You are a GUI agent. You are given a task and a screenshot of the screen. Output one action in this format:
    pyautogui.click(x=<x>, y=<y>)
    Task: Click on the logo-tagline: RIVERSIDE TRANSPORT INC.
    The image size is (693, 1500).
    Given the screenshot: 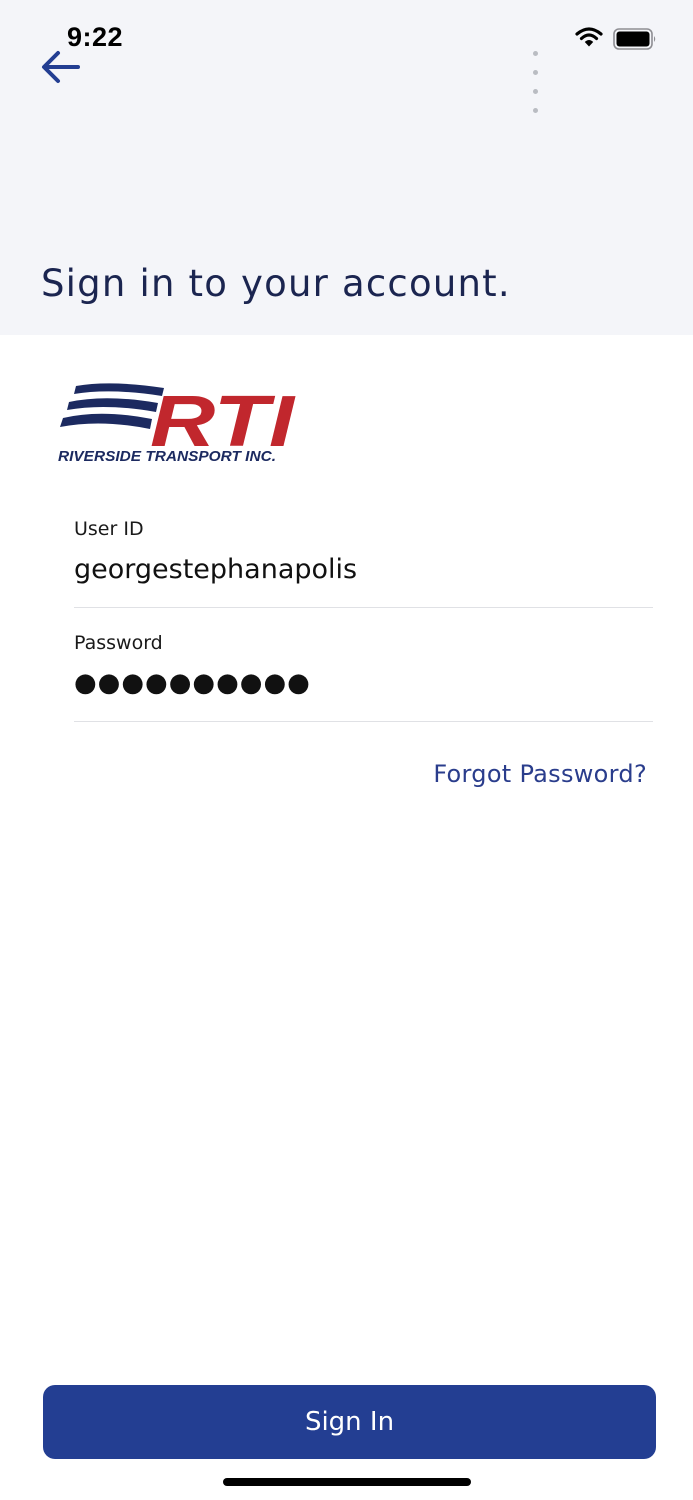 What is the action you would take?
    pyautogui.click(x=167, y=456)
    